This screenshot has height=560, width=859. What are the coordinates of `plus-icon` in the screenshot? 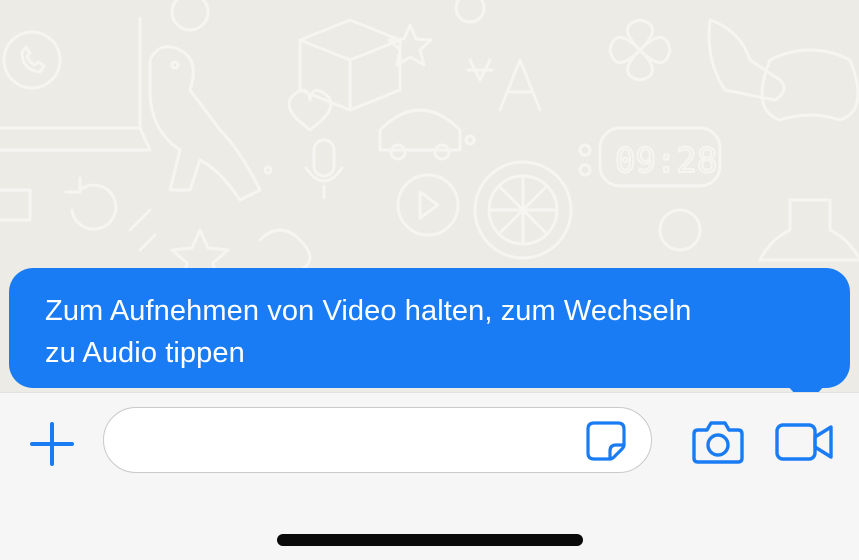 It's located at (52, 444).